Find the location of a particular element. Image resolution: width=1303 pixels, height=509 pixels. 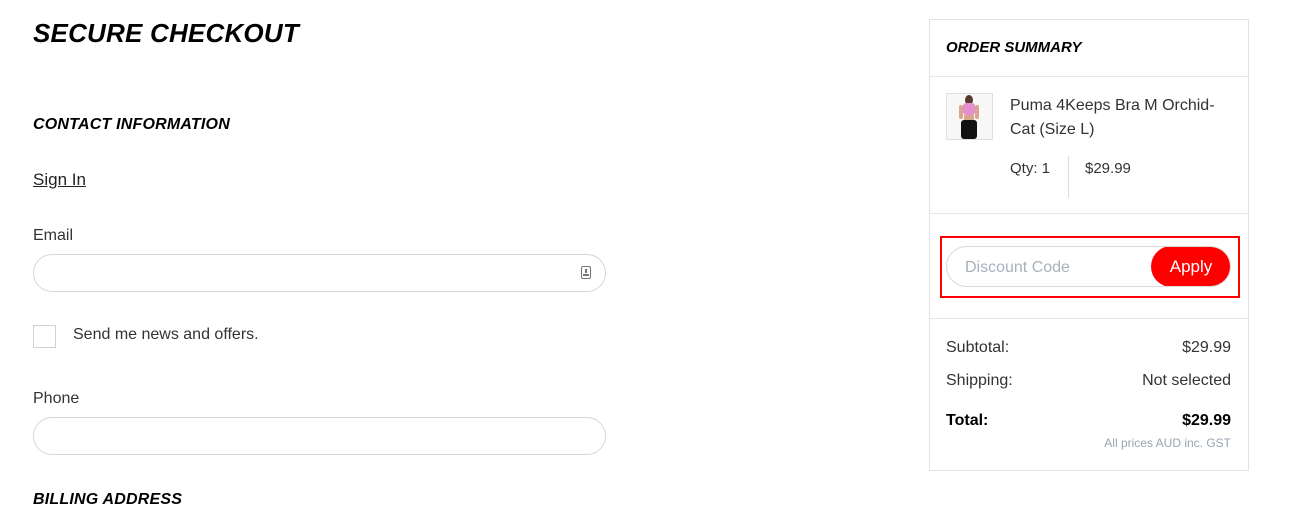

newsletter-label: Send me news and offers. is located at coordinates (166, 335).